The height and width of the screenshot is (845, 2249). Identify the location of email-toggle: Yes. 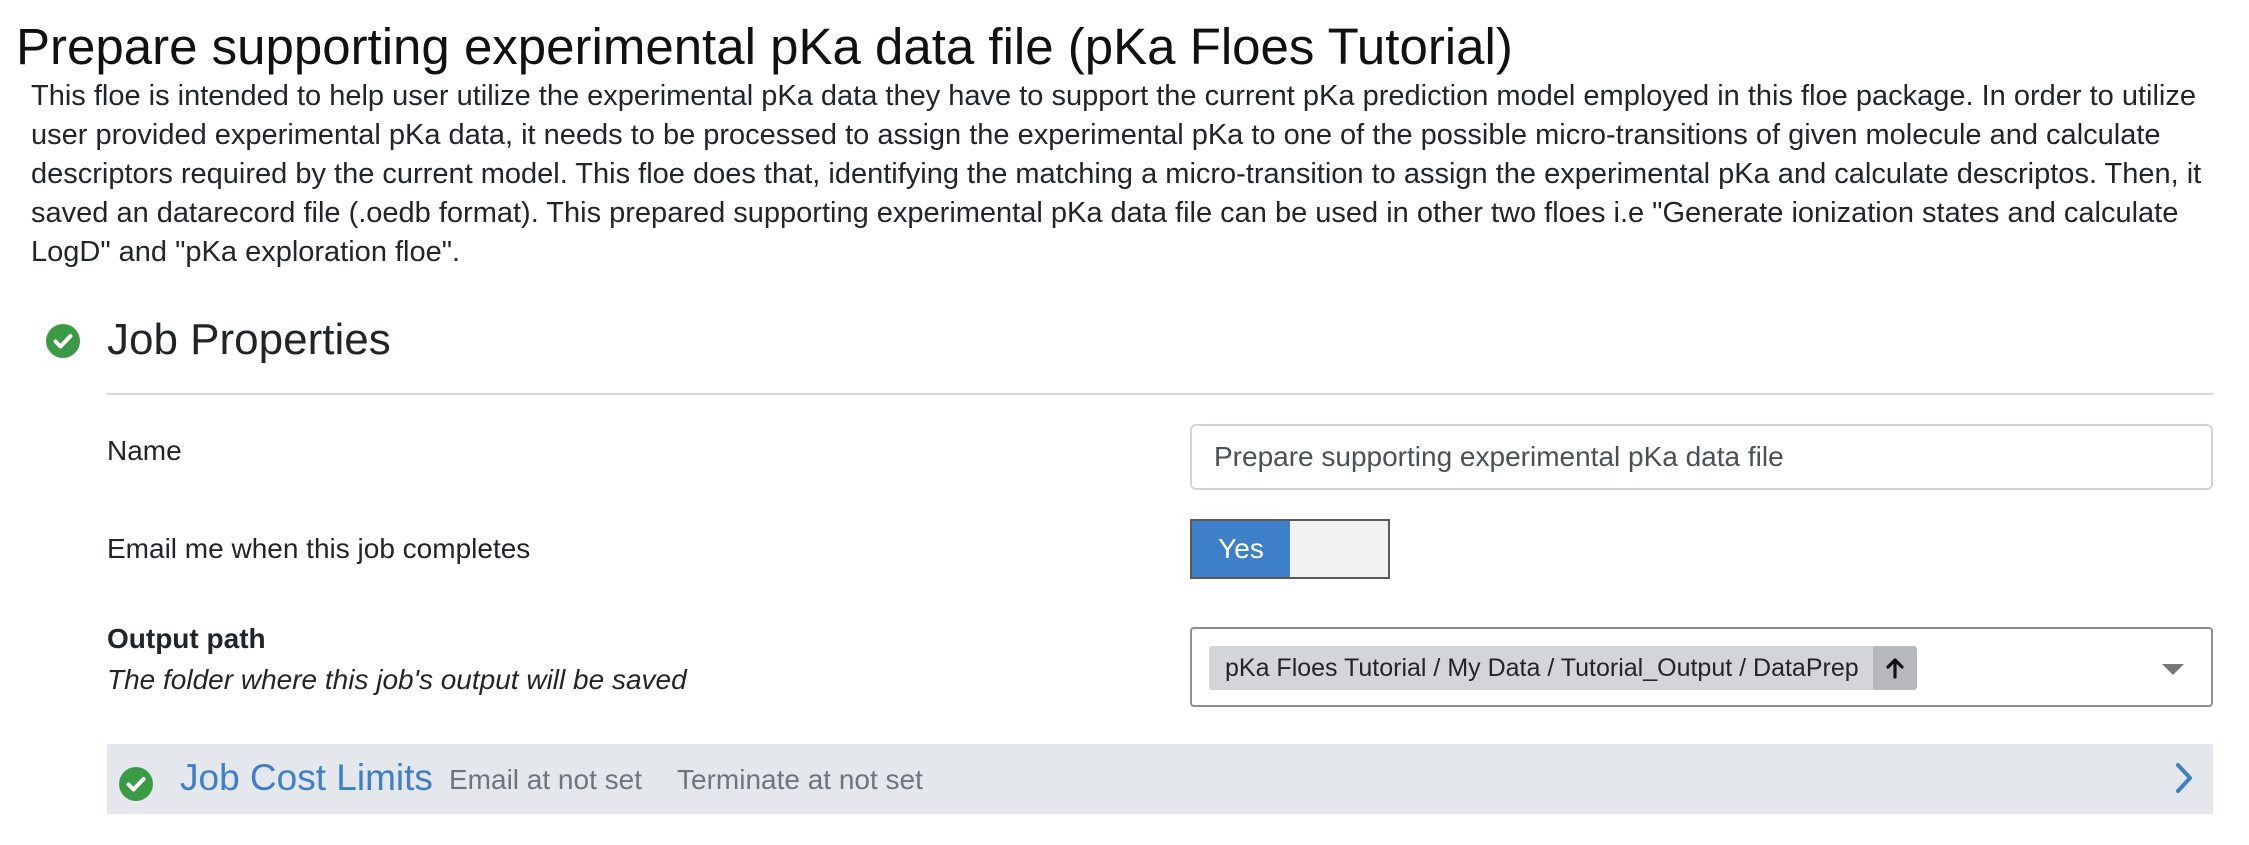
(1290, 549).